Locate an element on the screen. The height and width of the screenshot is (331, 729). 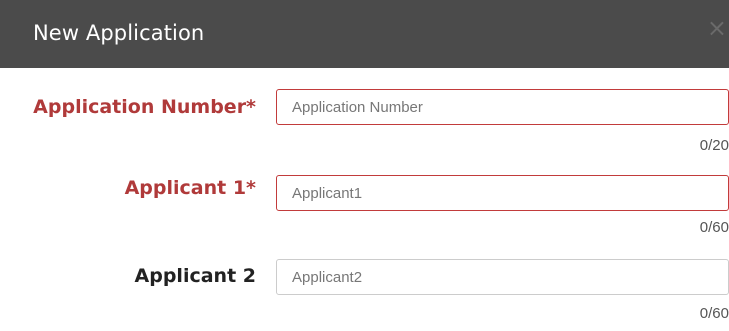
application-number-label: Application Number* is located at coordinates (144, 107).